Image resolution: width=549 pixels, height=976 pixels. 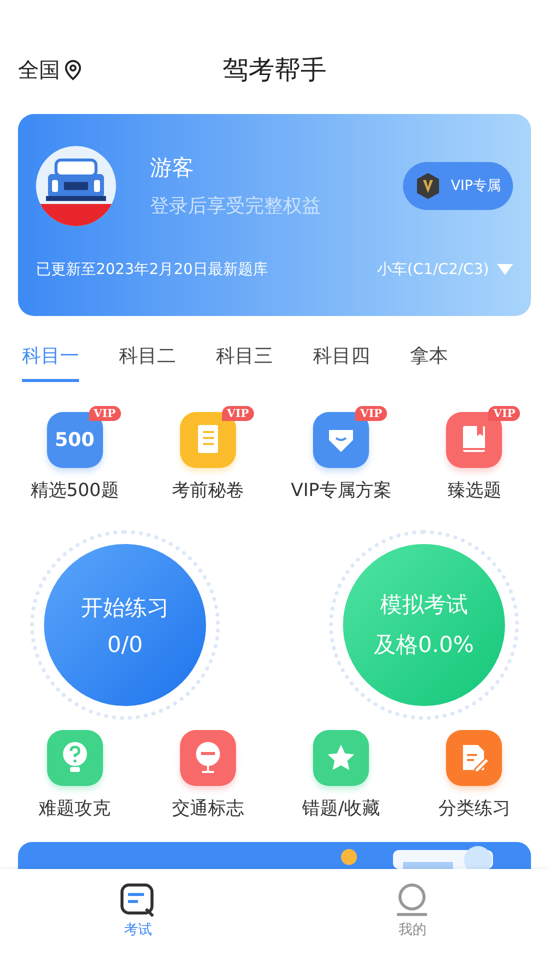 What do you see at coordinates (138, 900) in the screenshot?
I see `exam-icon` at bounding box center [138, 900].